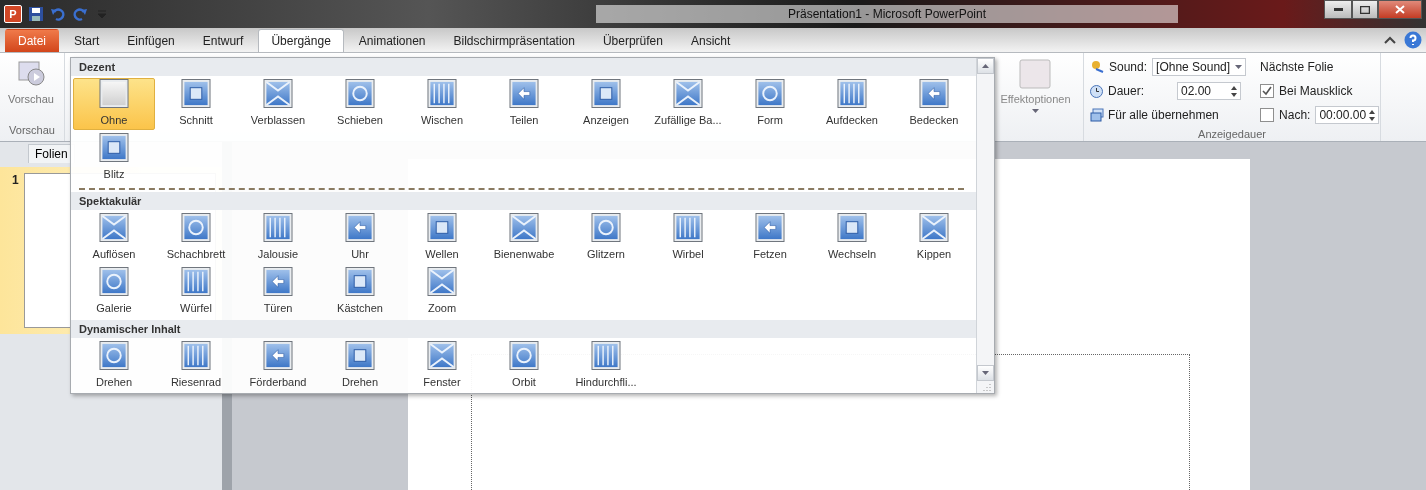 This screenshot has height=490, width=1426. I want to click on window-title: Präsentation1 - Microsoft PowerPoint, so click(887, 14).